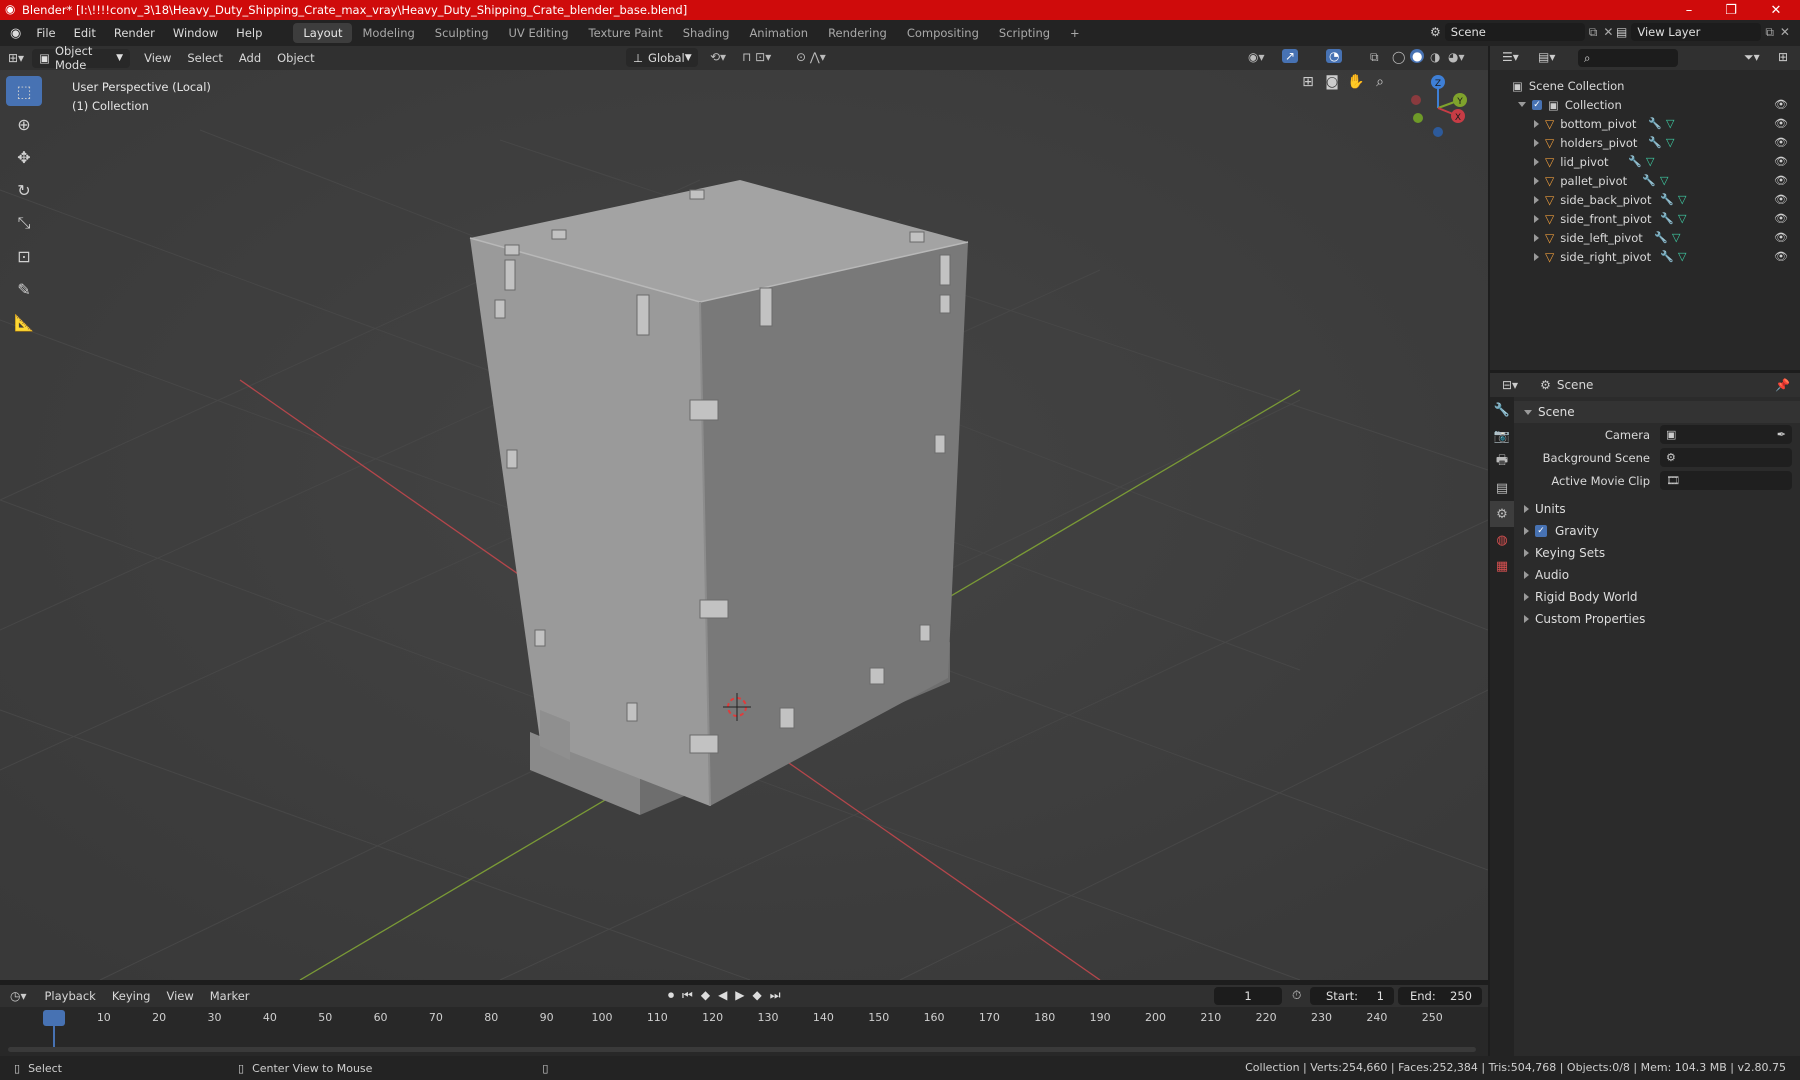 The image size is (1800, 1080). Describe the element at coordinates (1248, 996) in the screenshot. I see `current-frame-field: 1` at that location.